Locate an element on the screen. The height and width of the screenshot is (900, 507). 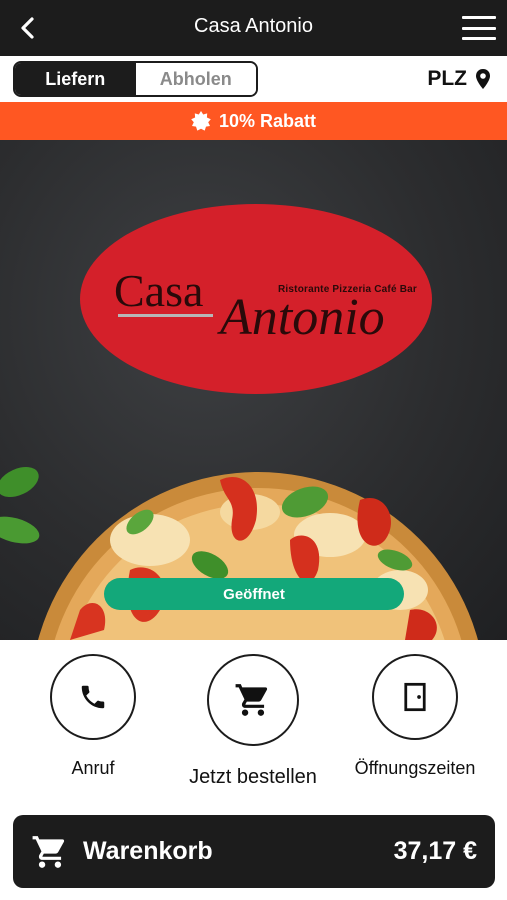
app-header: Casa Antonio is located at coordinates (253, 28).